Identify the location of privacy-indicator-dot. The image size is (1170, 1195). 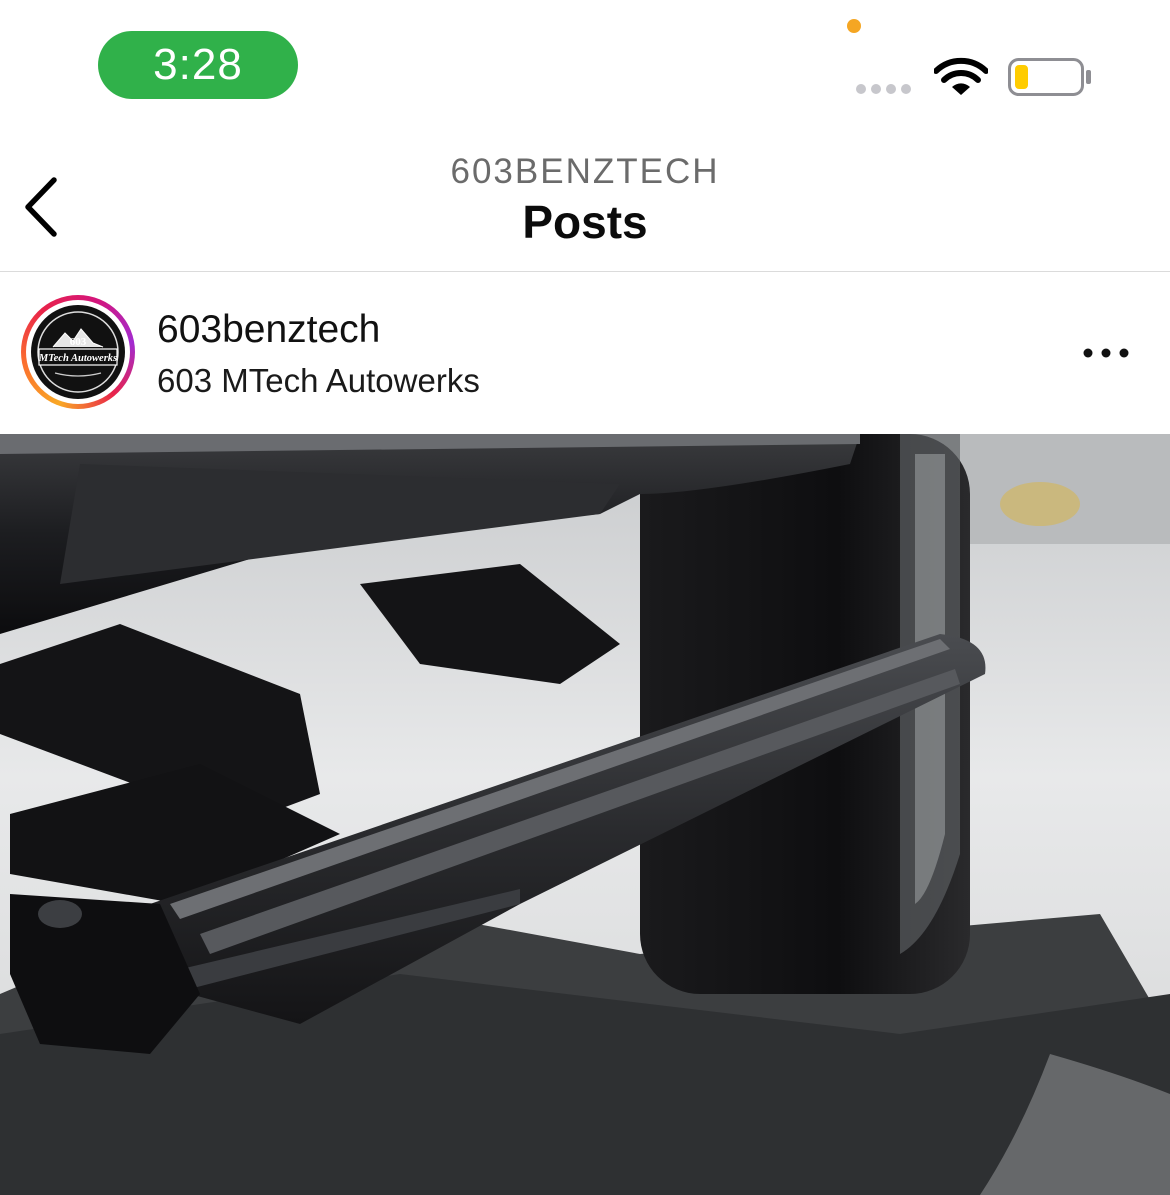
(854, 26).